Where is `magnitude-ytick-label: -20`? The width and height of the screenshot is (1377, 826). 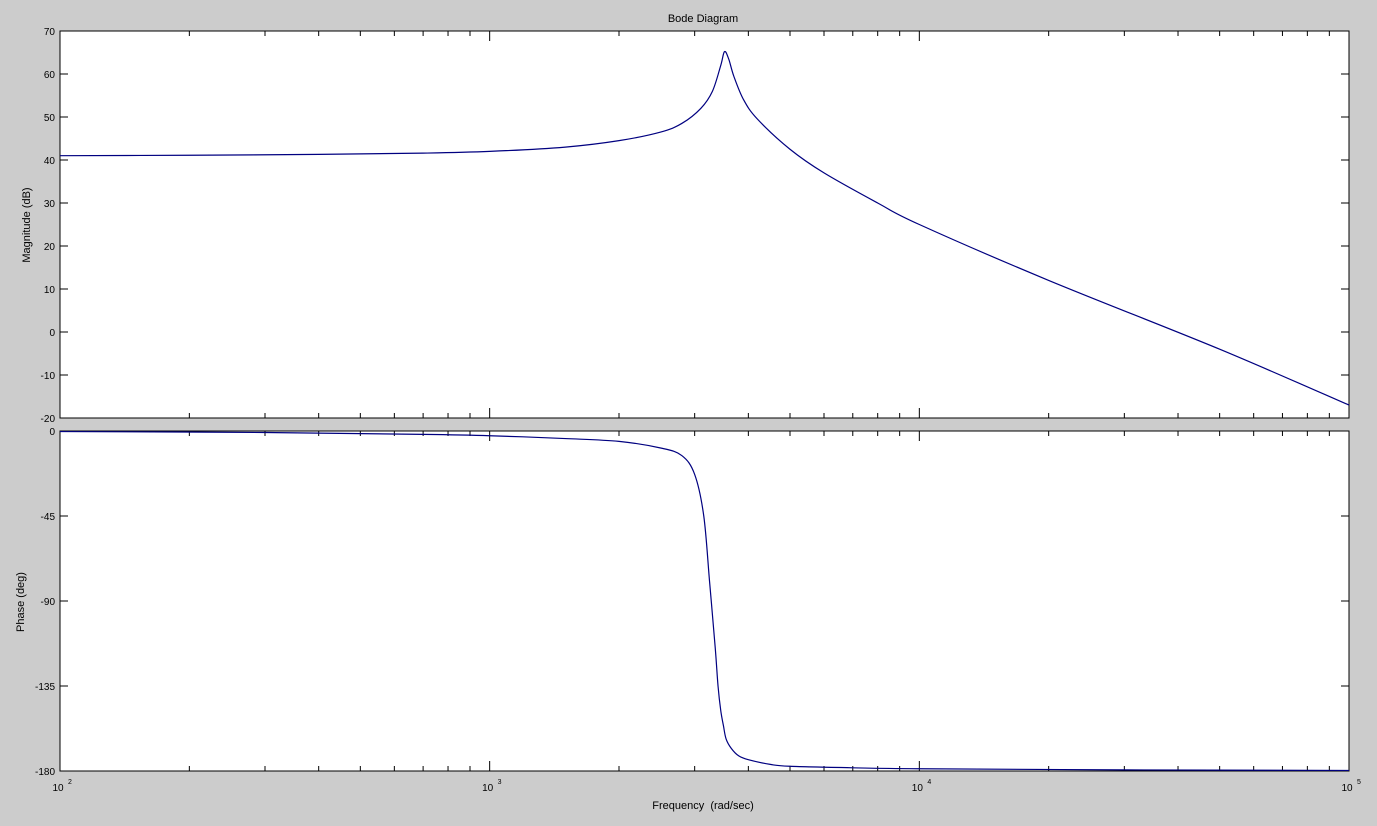 magnitude-ytick-label: -20 is located at coordinates (48, 419).